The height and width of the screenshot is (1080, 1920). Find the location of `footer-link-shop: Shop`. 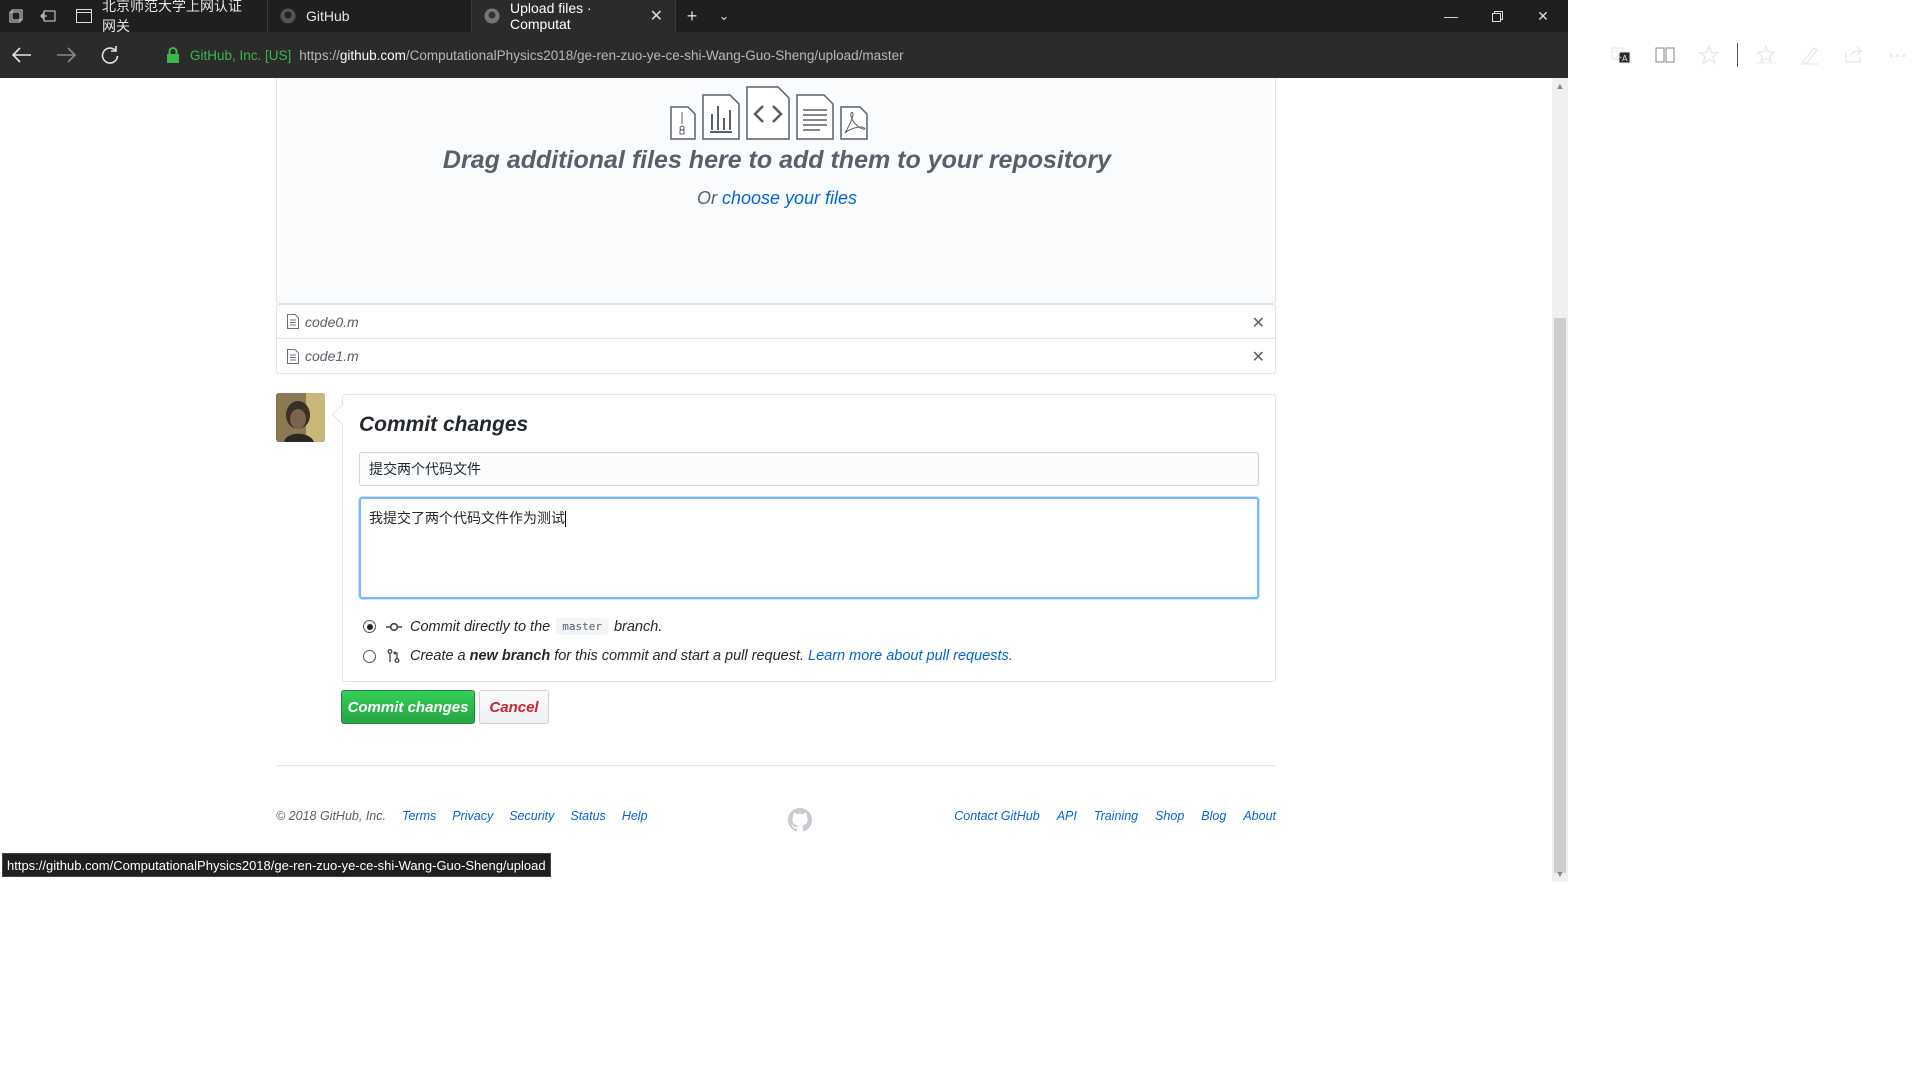

footer-link-shop: Shop is located at coordinates (1169, 816).